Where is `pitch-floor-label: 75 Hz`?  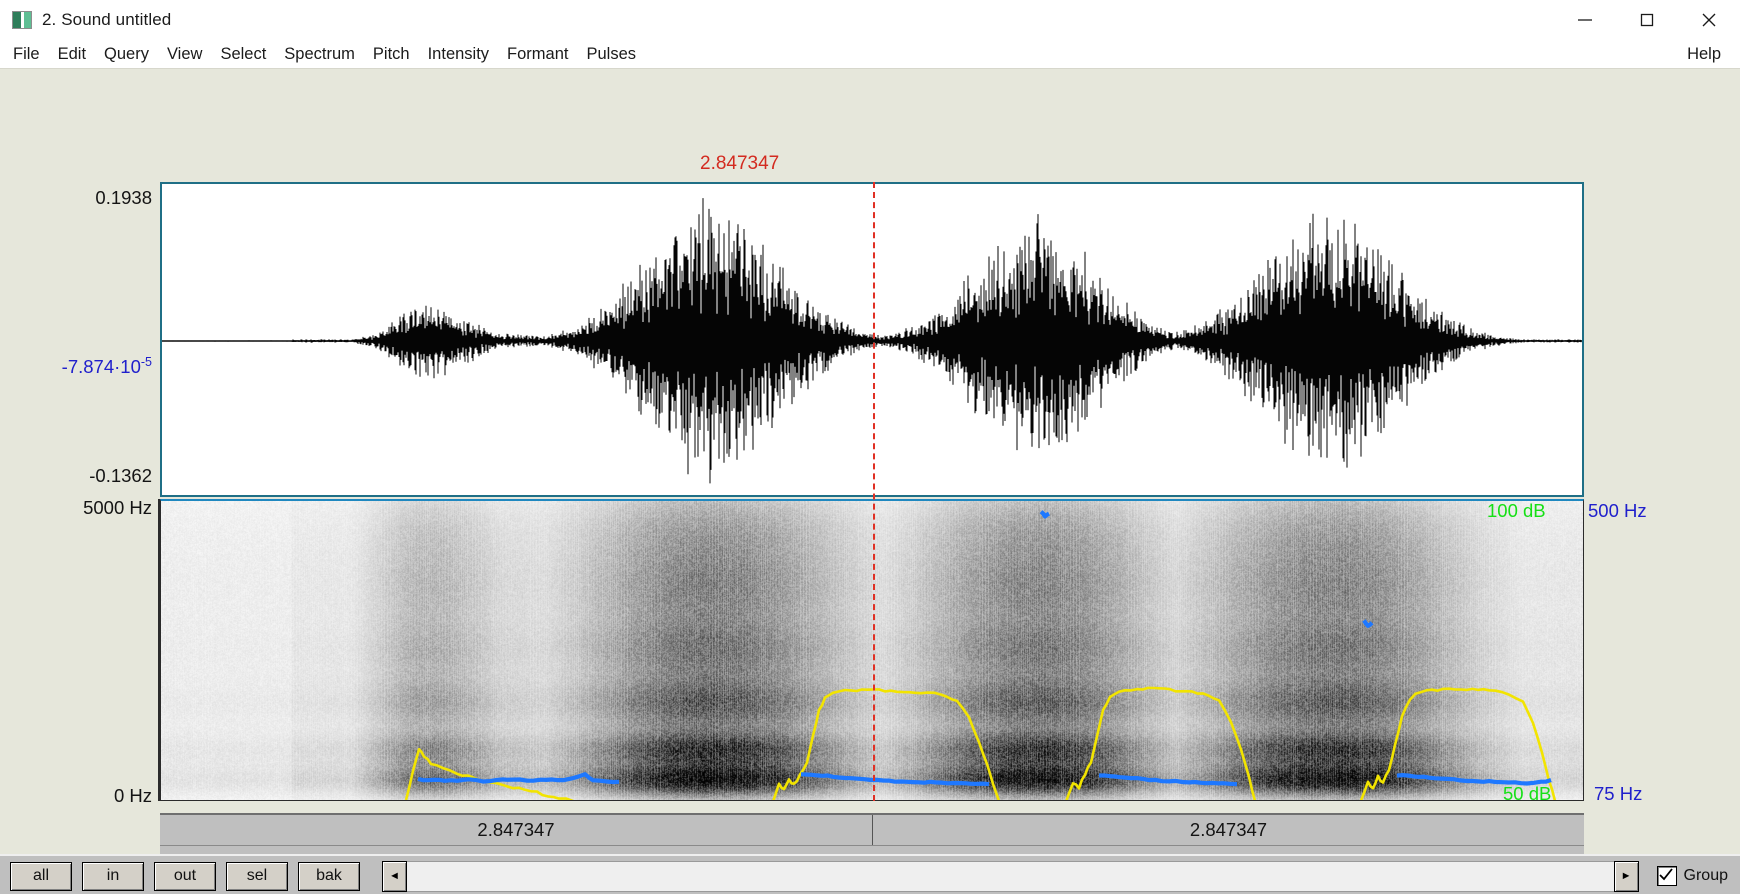 pitch-floor-label: 75 Hz is located at coordinates (1618, 793).